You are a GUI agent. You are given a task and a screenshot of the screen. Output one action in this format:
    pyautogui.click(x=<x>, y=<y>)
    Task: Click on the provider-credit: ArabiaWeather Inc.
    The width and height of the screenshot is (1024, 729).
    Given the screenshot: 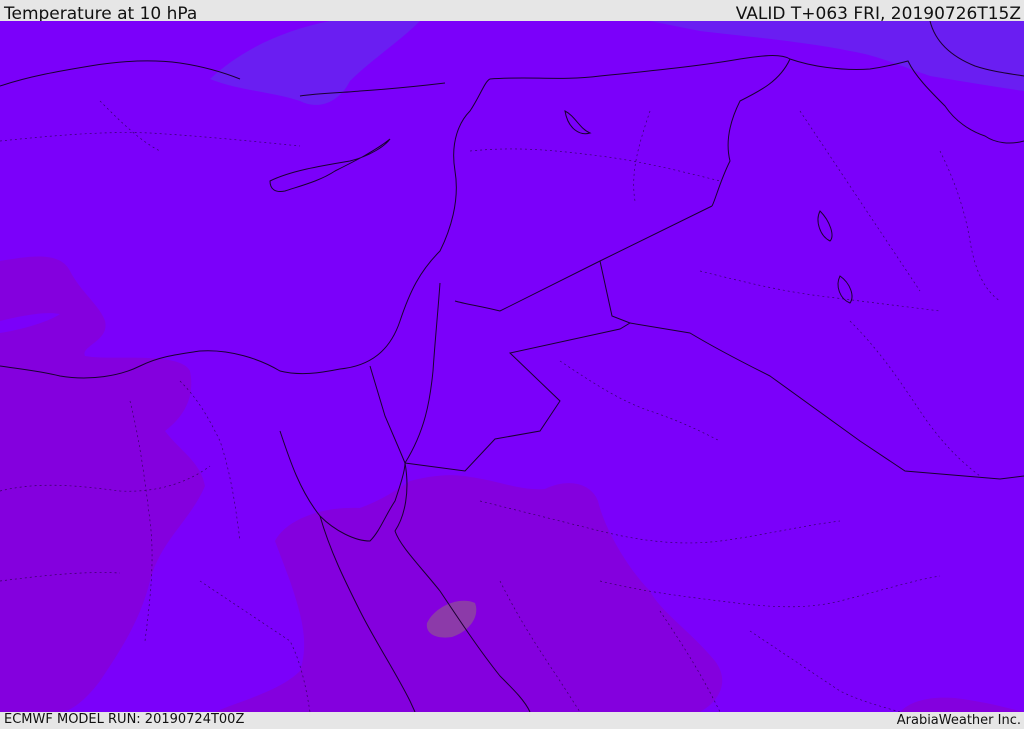 What is the action you would take?
    pyautogui.click(x=958, y=720)
    